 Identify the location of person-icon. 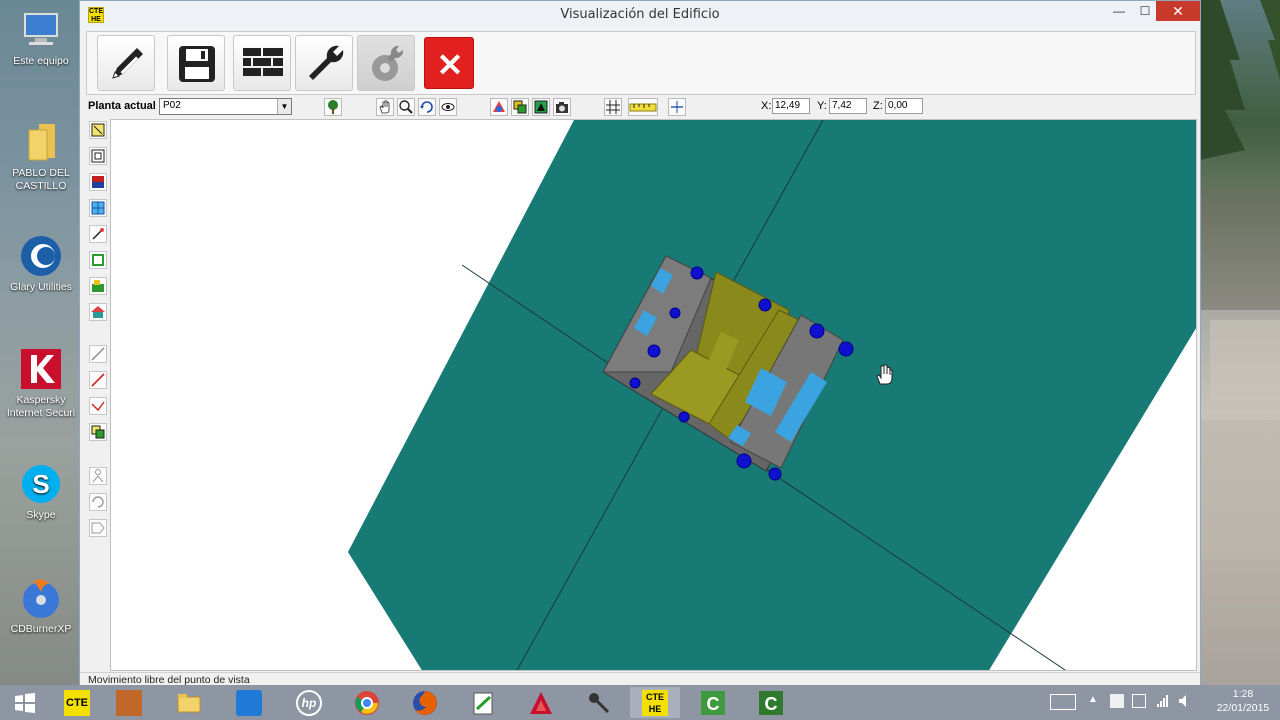
(98, 476).